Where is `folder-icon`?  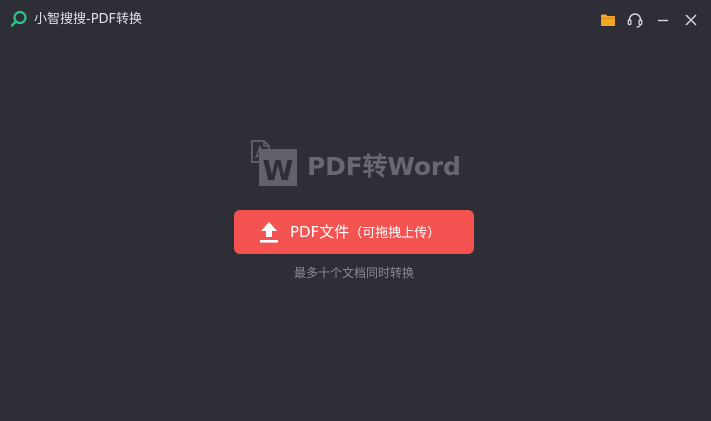 folder-icon is located at coordinates (608, 20).